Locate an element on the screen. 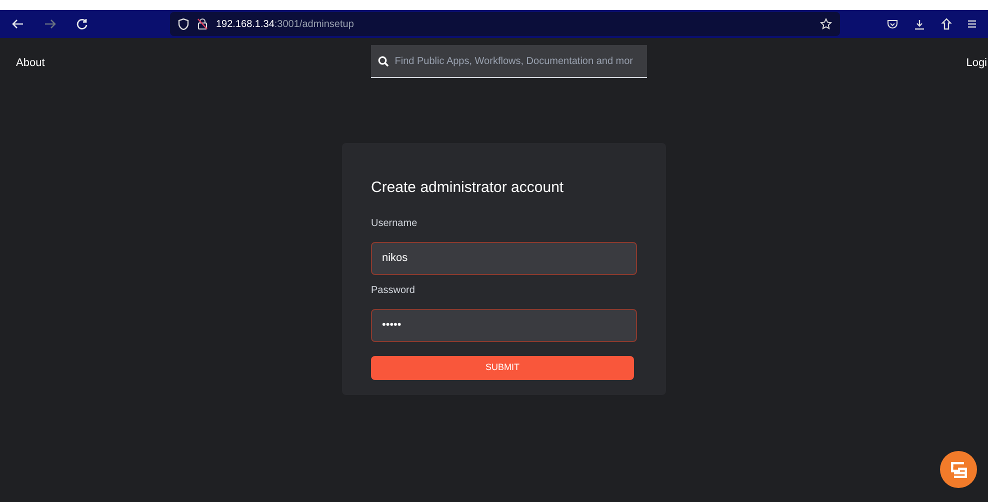  star-icon is located at coordinates (826, 24).